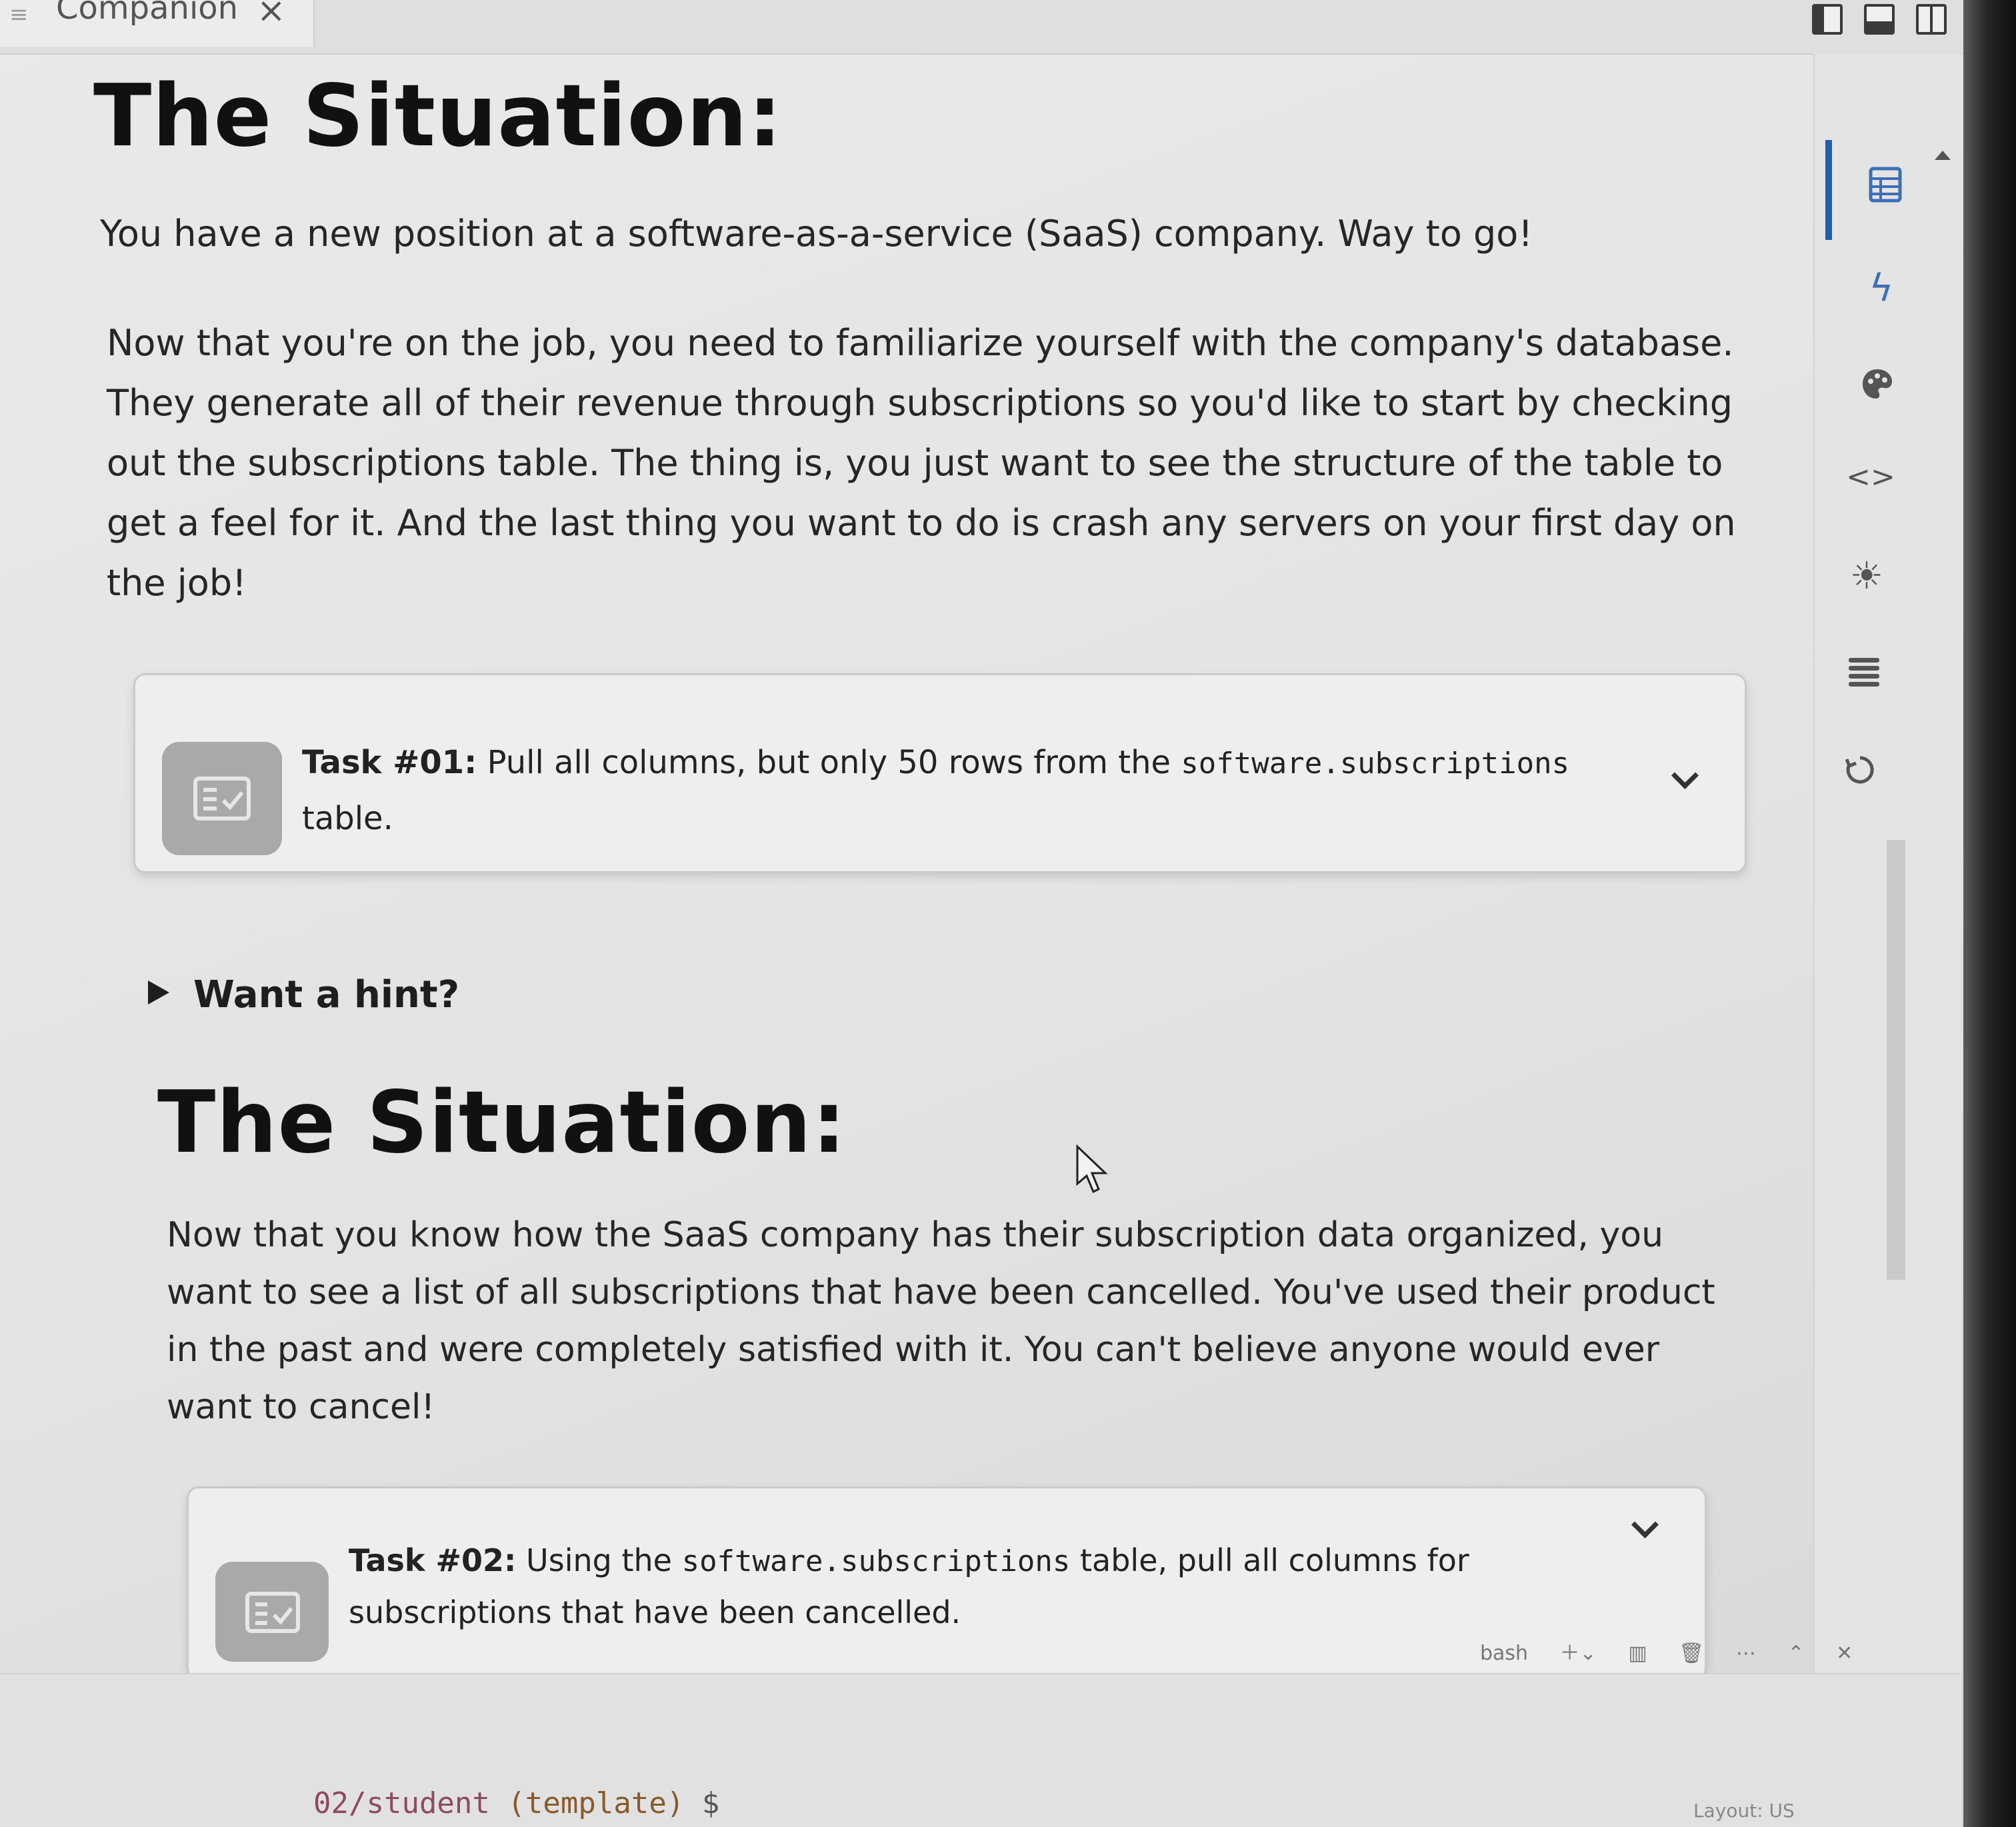 Image resolution: width=2016 pixels, height=1827 pixels. I want to click on prompt-sign: $, so click(710, 1803).